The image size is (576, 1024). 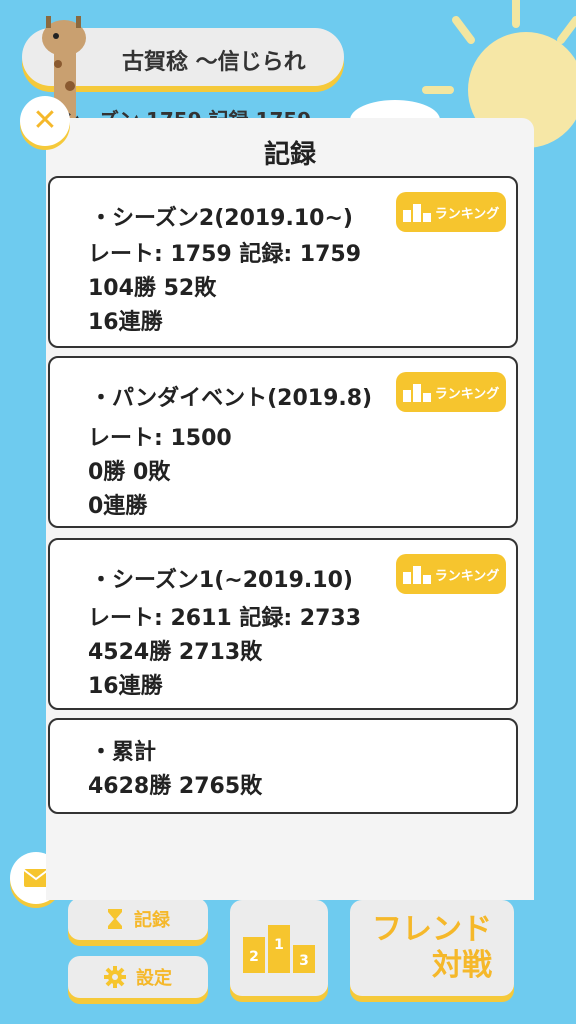 I want to click on record-title: ・シーズン2(2019.10~), so click(x=221, y=218).